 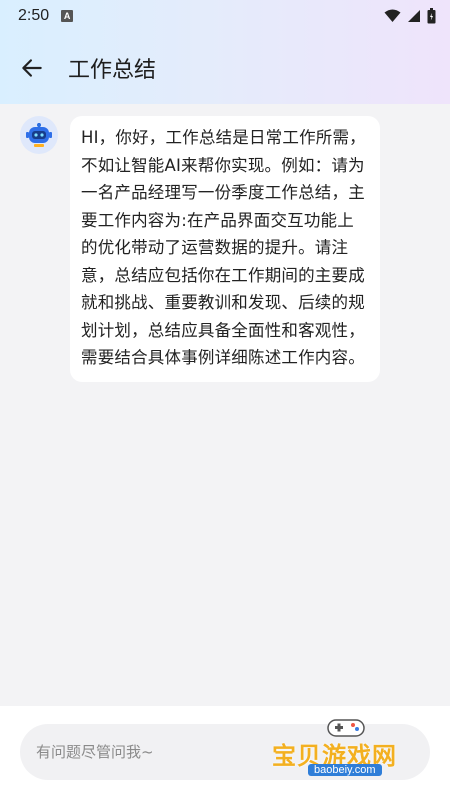 I want to click on back-button, so click(x=32, y=68).